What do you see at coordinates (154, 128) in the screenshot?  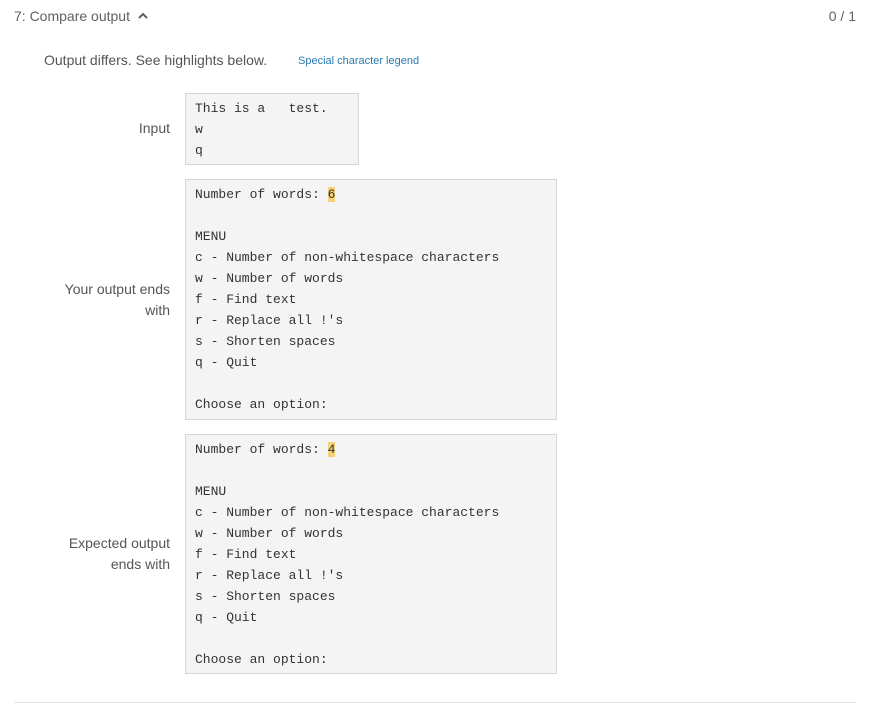 I see `input-label: Input` at bounding box center [154, 128].